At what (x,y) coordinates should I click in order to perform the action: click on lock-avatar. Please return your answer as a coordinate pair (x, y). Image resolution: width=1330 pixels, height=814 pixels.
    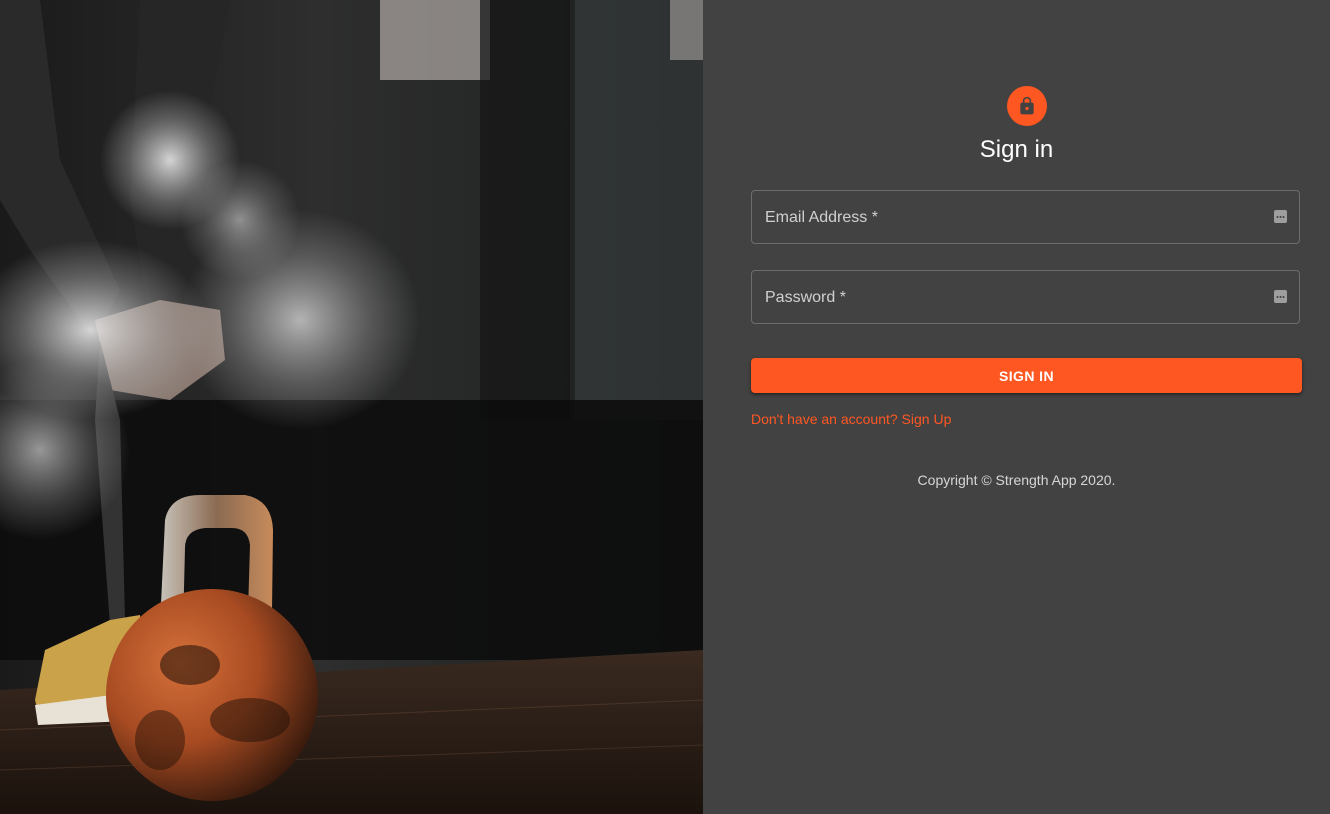
    Looking at the image, I should click on (1027, 106).